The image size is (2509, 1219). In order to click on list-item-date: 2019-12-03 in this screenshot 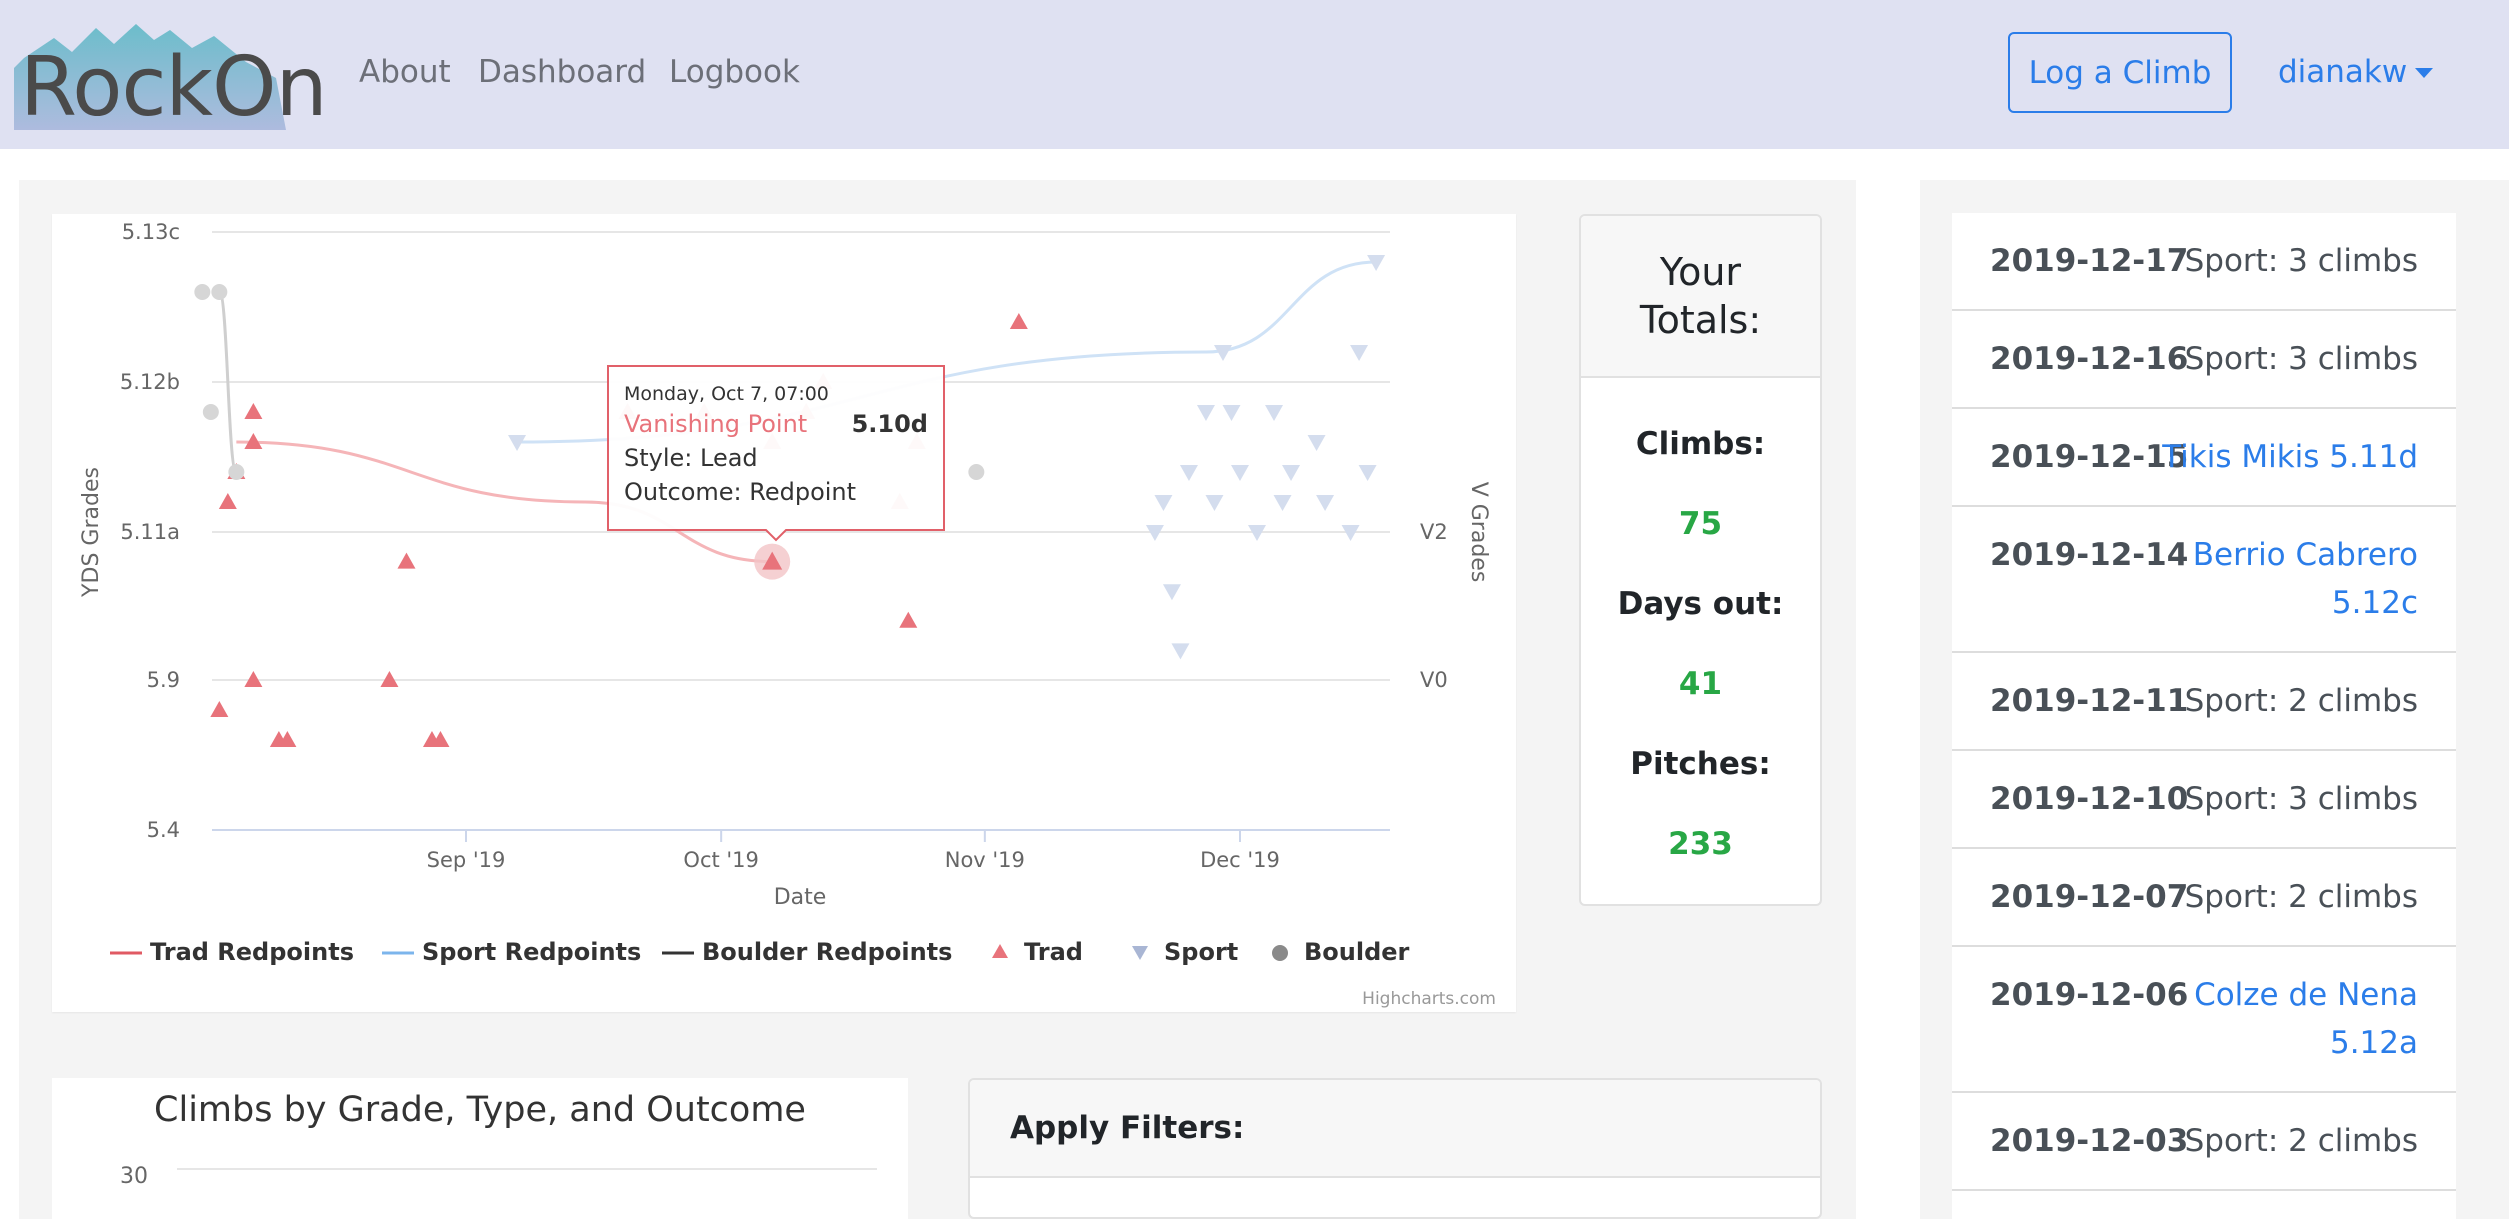, I will do `click(2089, 1141)`.